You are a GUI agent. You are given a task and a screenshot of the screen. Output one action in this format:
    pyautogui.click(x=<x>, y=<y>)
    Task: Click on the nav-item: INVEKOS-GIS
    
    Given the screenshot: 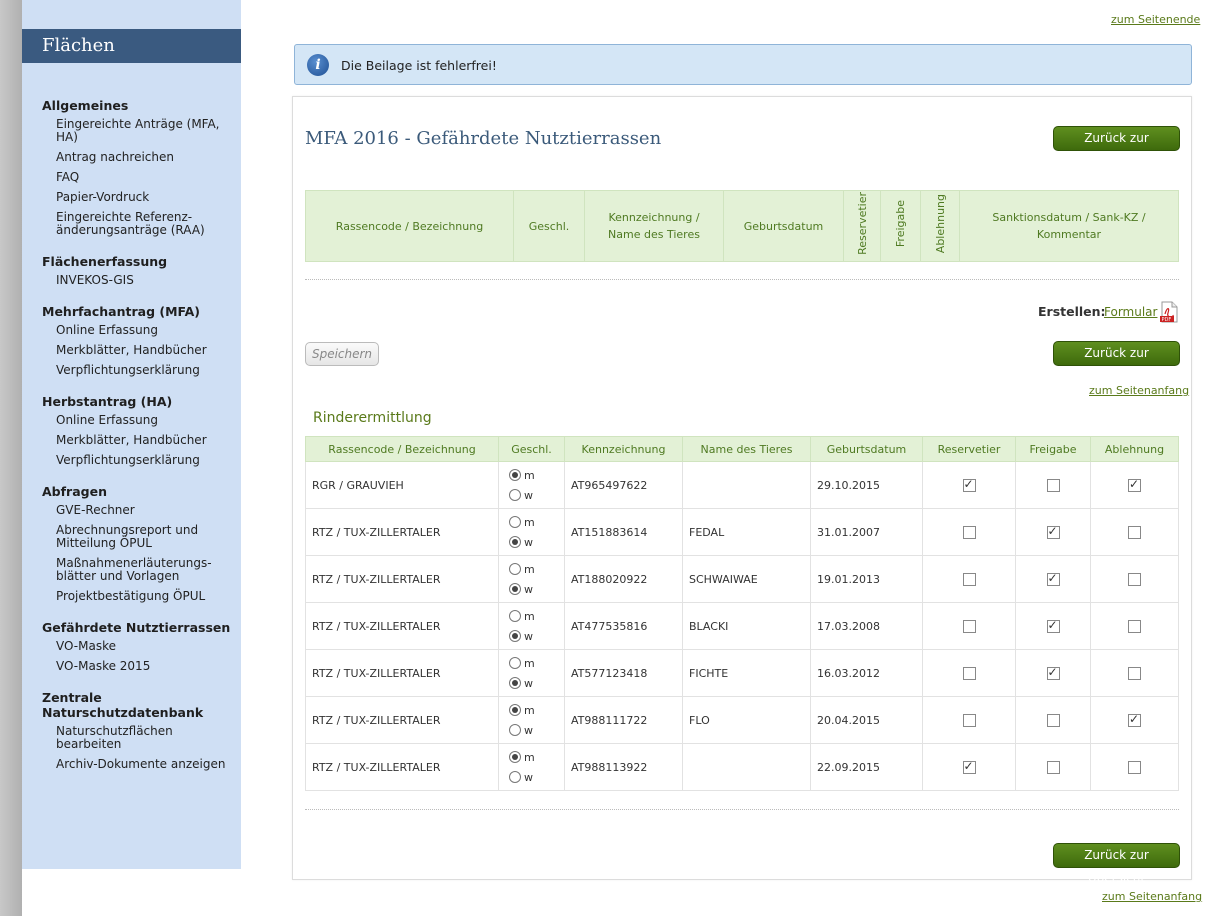 What is the action you would take?
    pyautogui.click(x=141, y=280)
    